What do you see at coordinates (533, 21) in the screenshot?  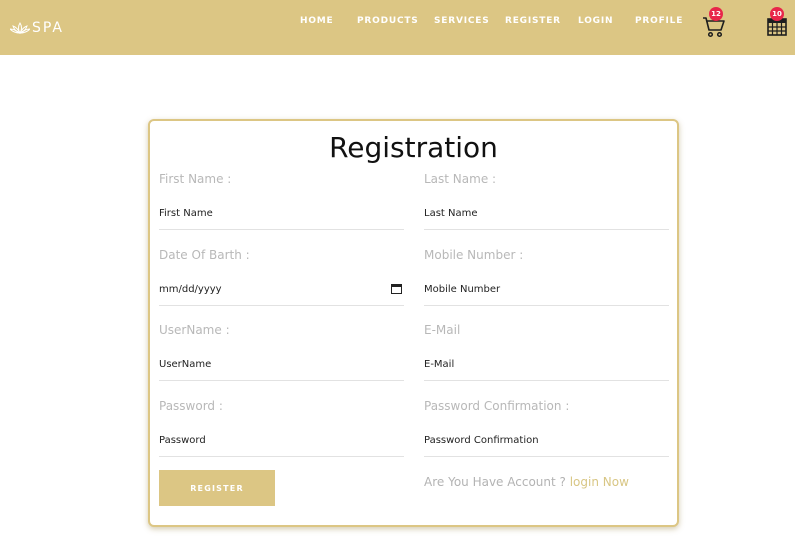 I see `nav-register: REGISTER` at bounding box center [533, 21].